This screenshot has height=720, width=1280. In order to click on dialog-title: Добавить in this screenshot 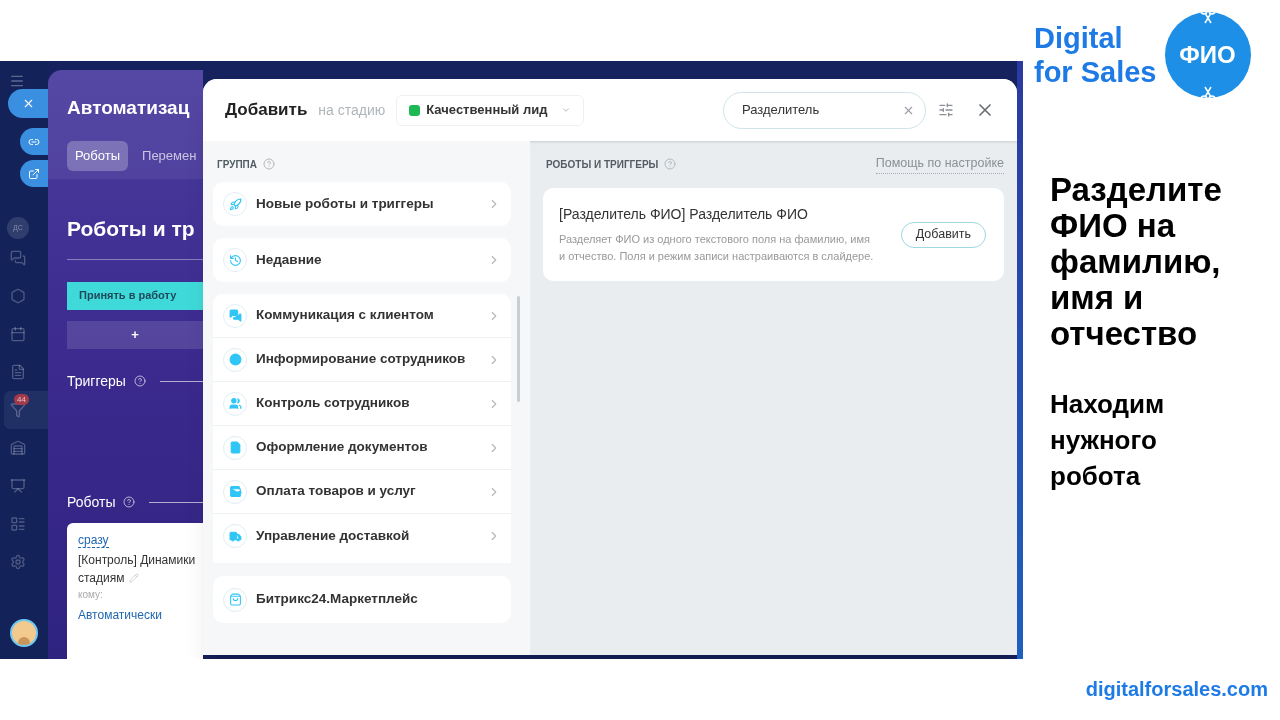, I will do `click(266, 110)`.